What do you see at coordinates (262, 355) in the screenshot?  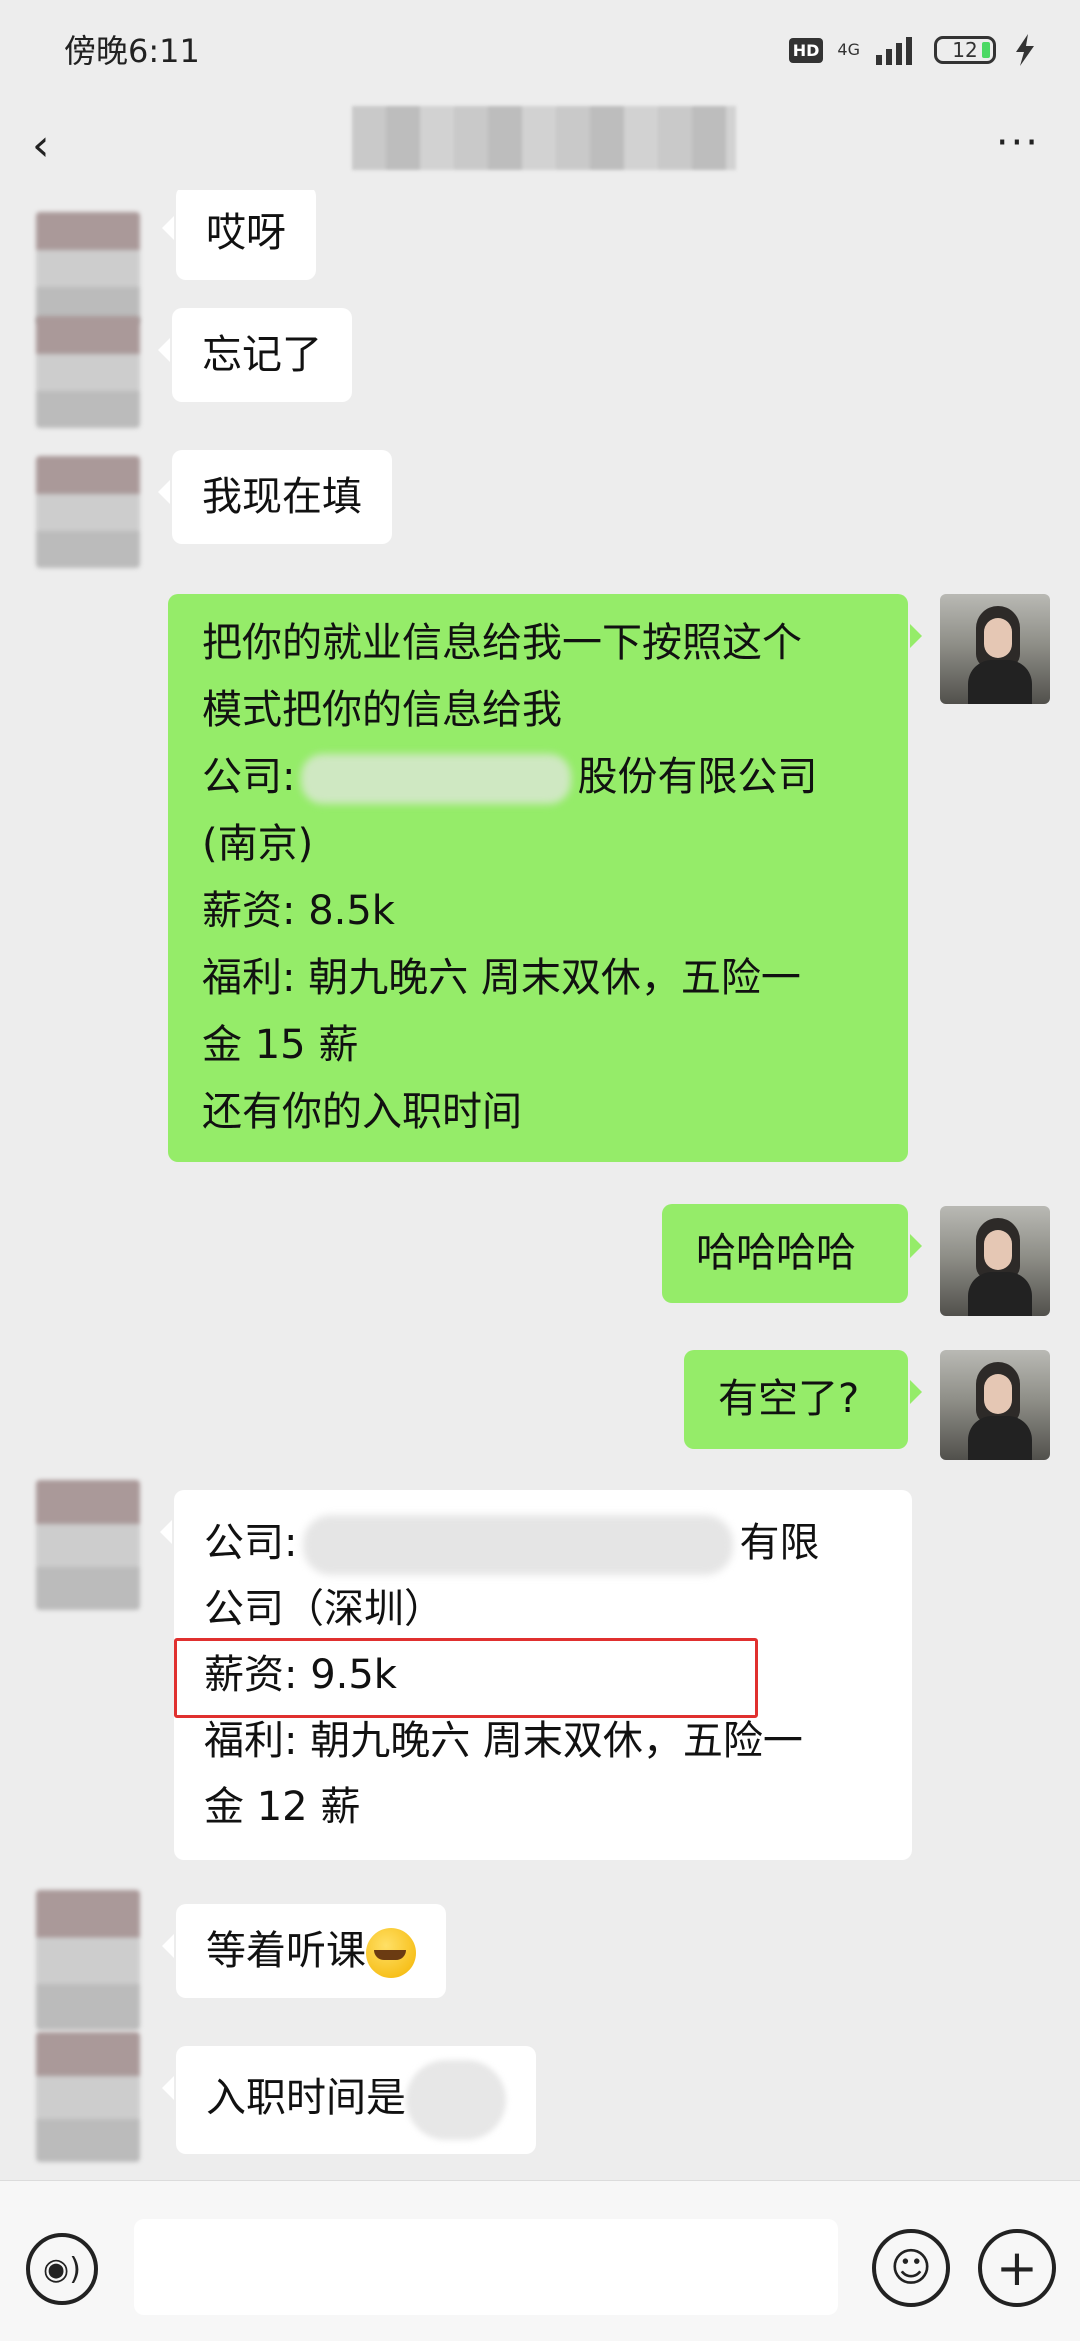 I see `message-text: 忘记了` at bounding box center [262, 355].